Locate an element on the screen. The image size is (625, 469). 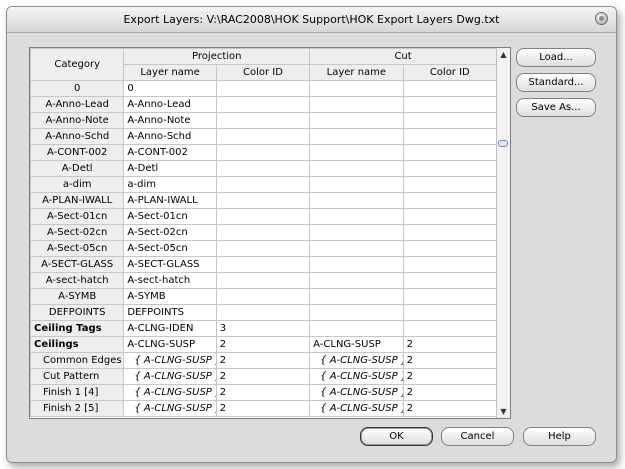
category-cell: A-SYMB is located at coordinates (77, 296).